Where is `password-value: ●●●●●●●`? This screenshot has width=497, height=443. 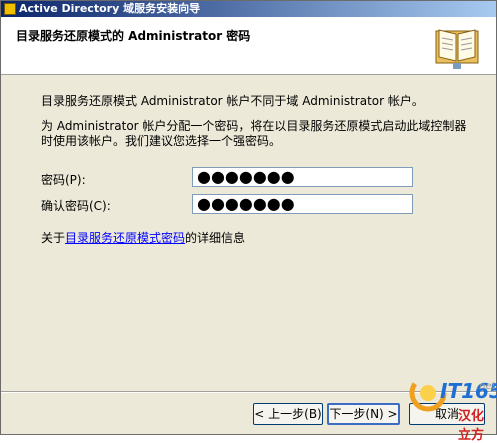
password-value: ●●●●●●● is located at coordinates (246, 176).